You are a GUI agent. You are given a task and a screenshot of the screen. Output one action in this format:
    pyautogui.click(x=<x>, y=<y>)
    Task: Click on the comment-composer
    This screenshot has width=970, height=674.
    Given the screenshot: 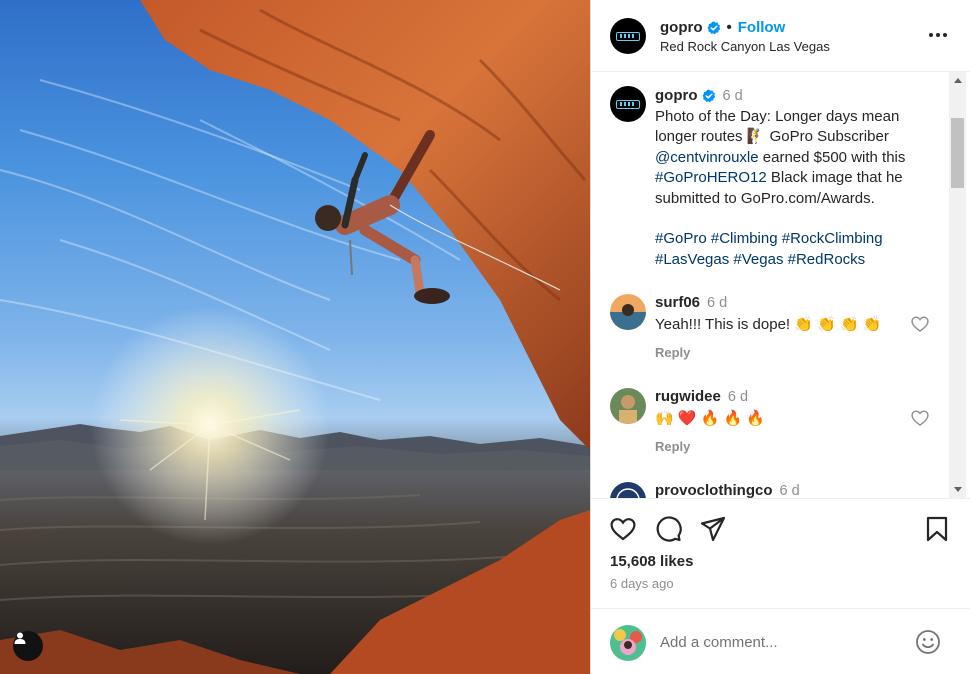 What is the action you would take?
    pyautogui.click(x=780, y=641)
    